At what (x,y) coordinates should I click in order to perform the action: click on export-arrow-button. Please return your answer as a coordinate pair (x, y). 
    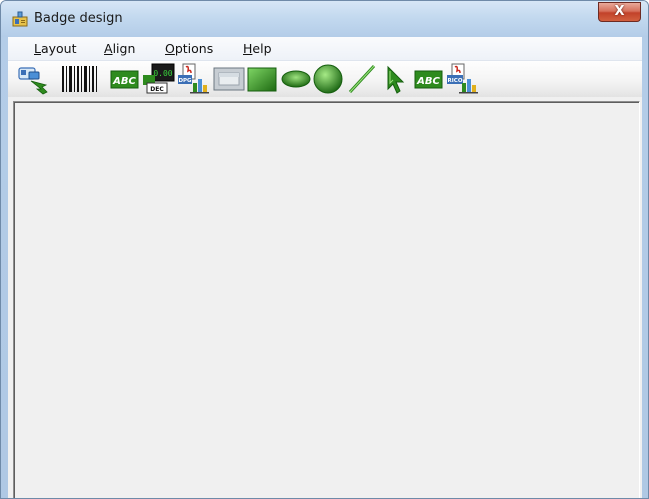
    Looking at the image, I should click on (34, 79).